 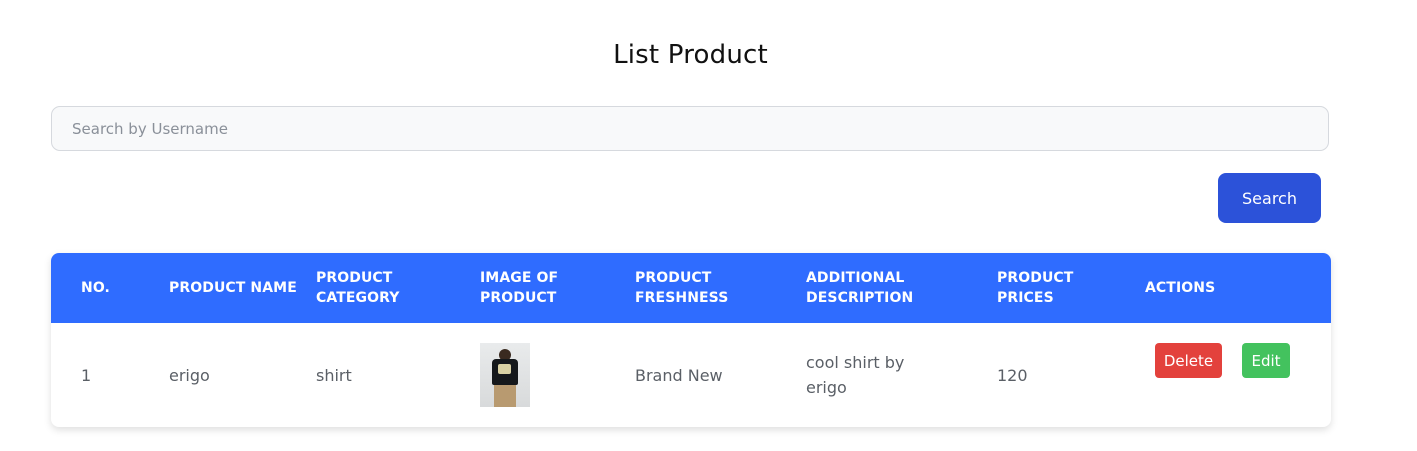 I want to click on page-title: List Product, so click(x=690, y=55).